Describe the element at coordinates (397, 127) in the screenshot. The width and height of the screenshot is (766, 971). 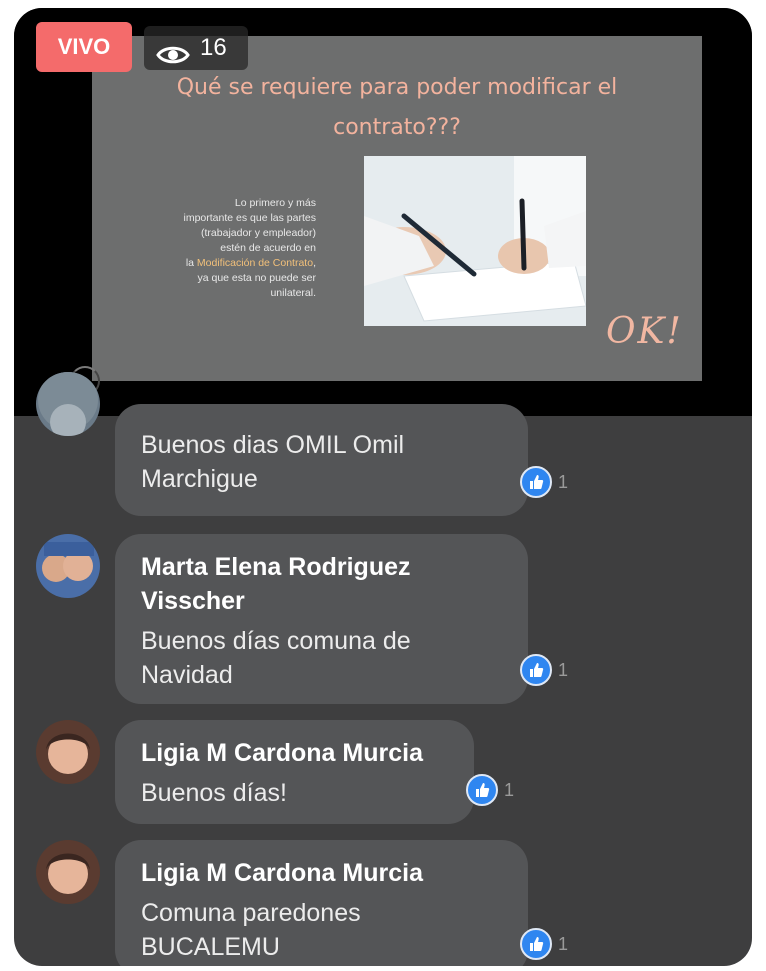
I see `slide-title-line-2: contrato???` at that location.